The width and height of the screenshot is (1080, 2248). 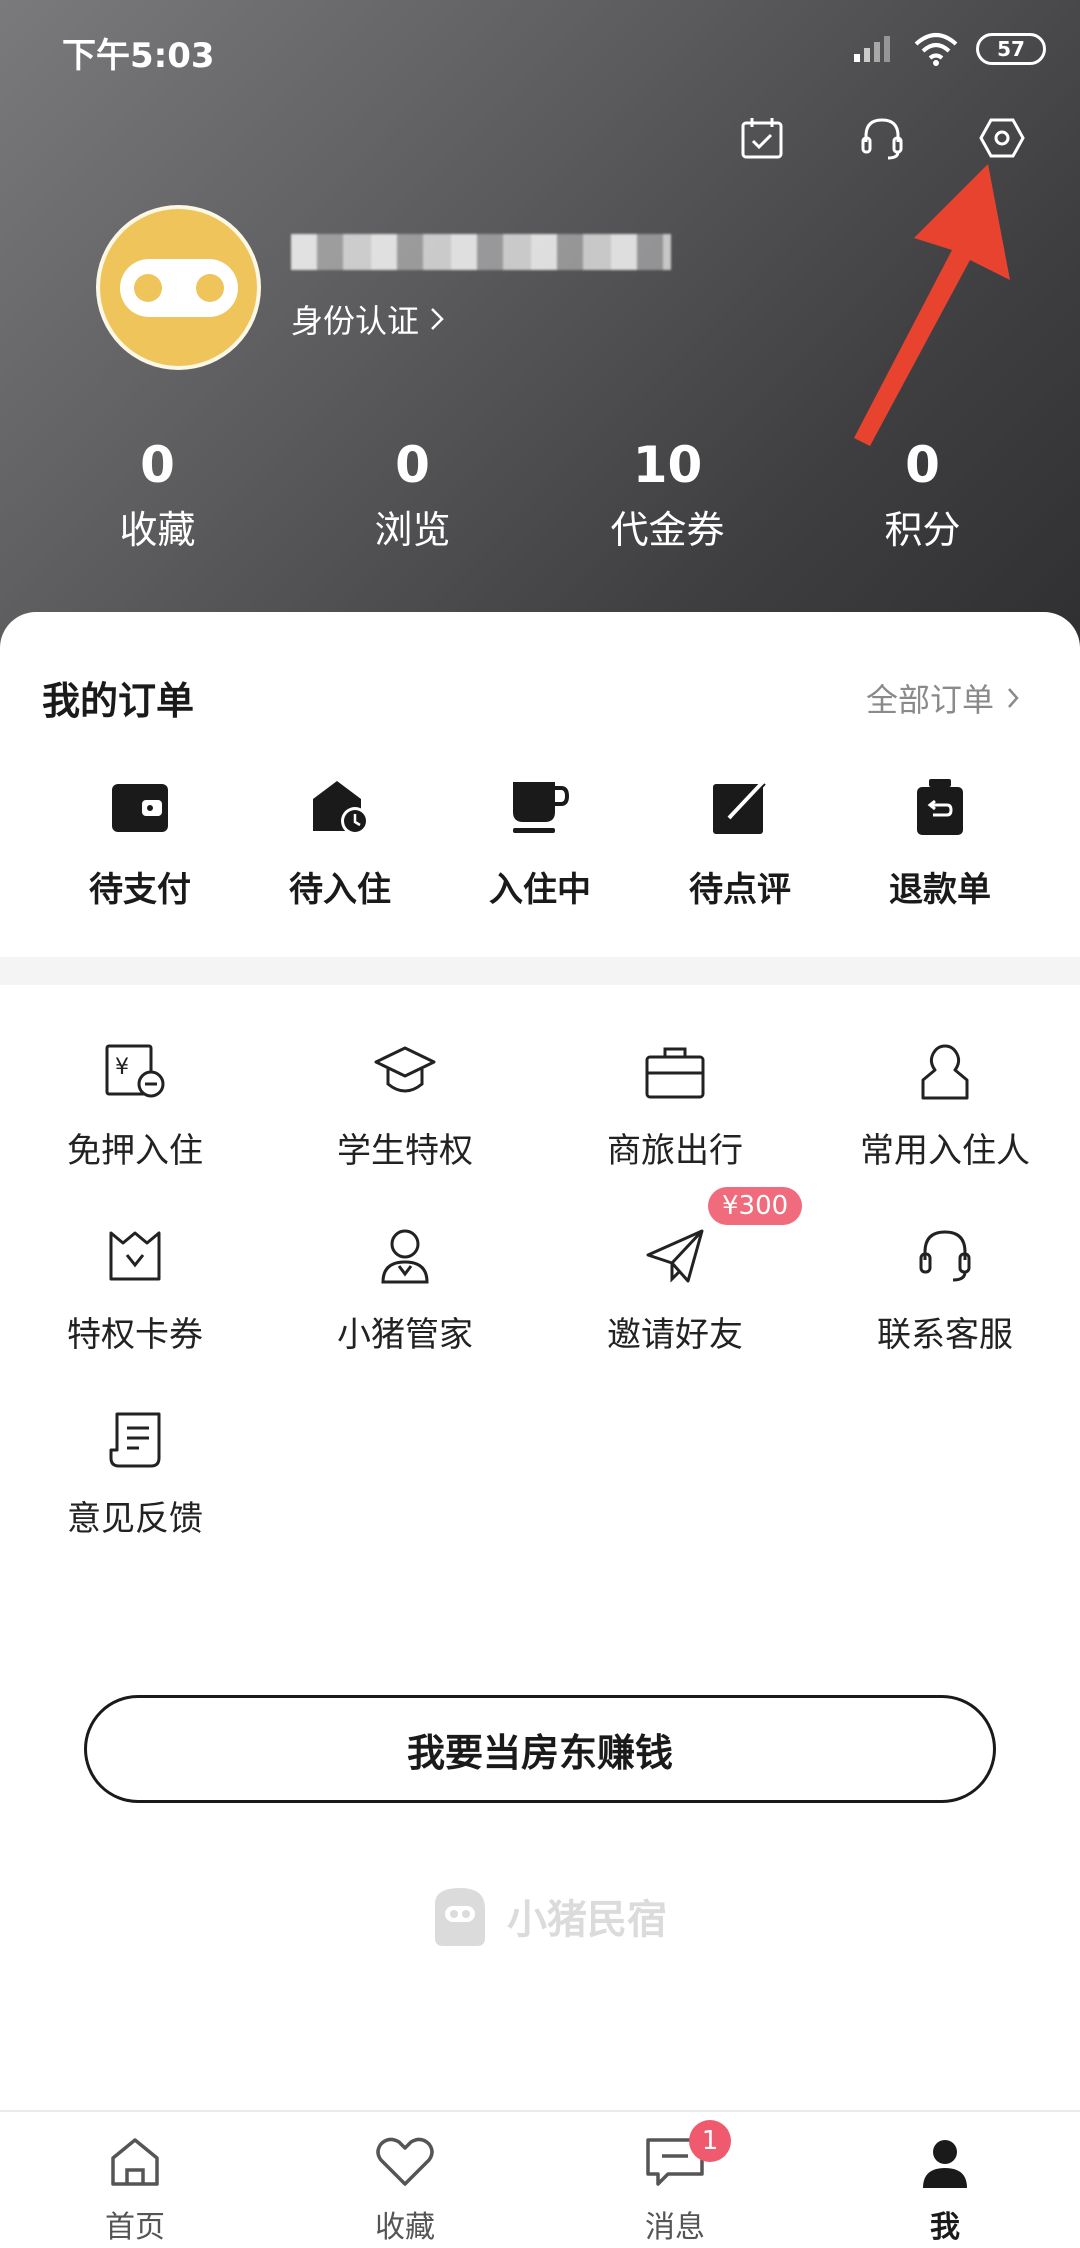 What do you see at coordinates (945, 1129) in the screenshot?
I see `service-frequent-guests: 常用入住人` at bounding box center [945, 1129].